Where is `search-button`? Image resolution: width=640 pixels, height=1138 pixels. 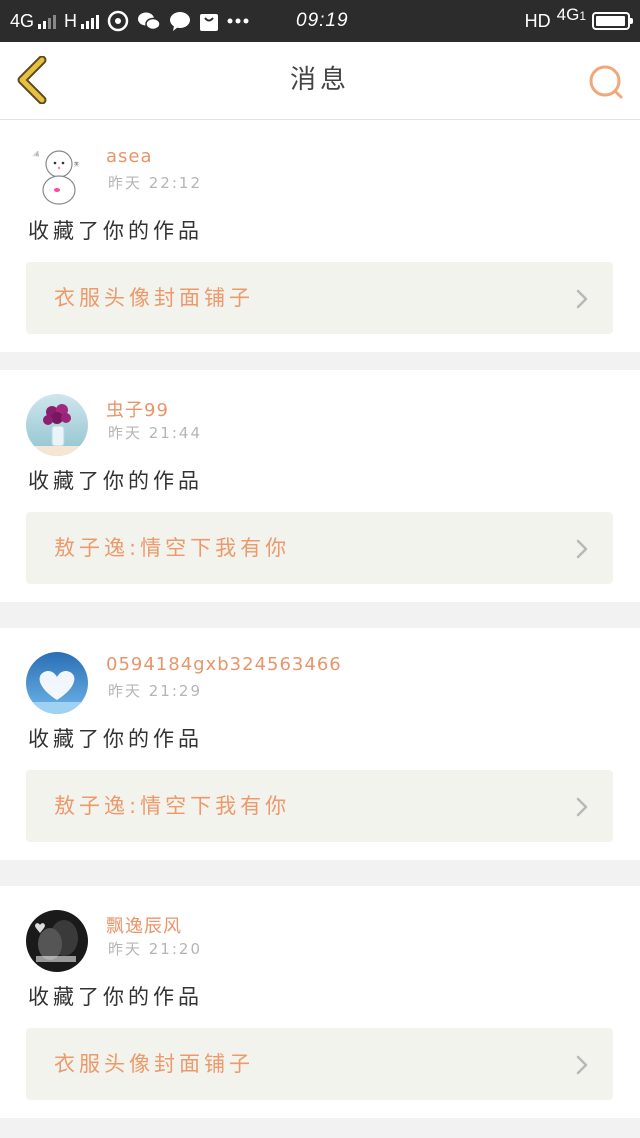 search-button is located at coordinates (606, 82).